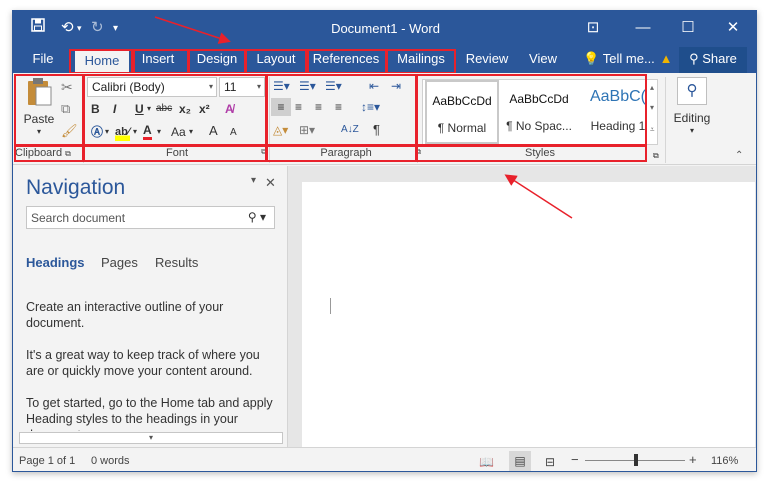  Describe the element at coordinates (149, 109) in the screenshot. I see `underline-dropdown-icon: ▾` at that location.